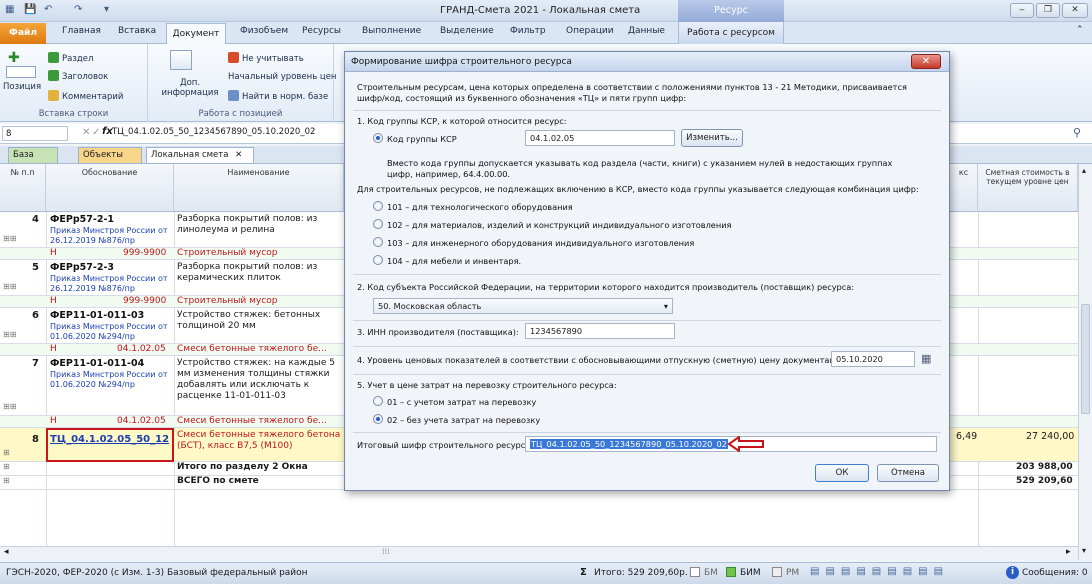  I want to click on undo-icon: ↶, so click(48, 9).